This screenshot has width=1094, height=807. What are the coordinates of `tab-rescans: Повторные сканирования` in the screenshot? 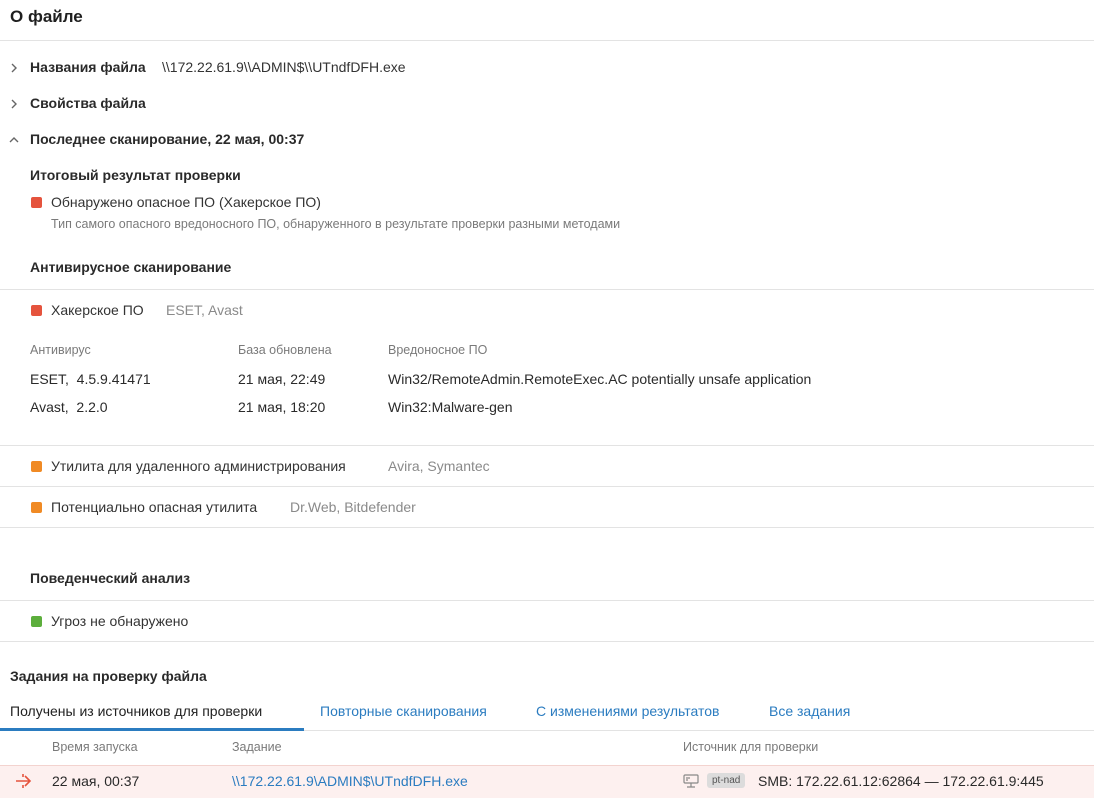 It's located at (403, 711).